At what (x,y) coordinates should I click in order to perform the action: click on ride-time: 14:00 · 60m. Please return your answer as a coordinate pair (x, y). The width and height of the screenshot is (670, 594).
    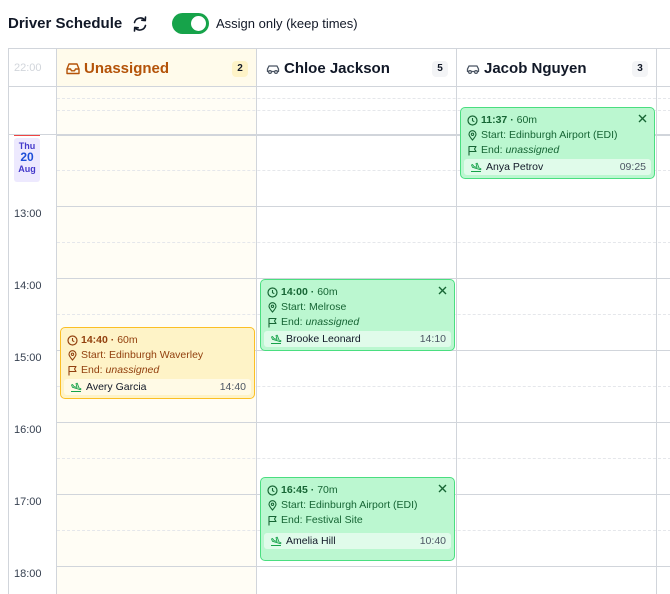
    Looking at the image, I should click on (357, 292).